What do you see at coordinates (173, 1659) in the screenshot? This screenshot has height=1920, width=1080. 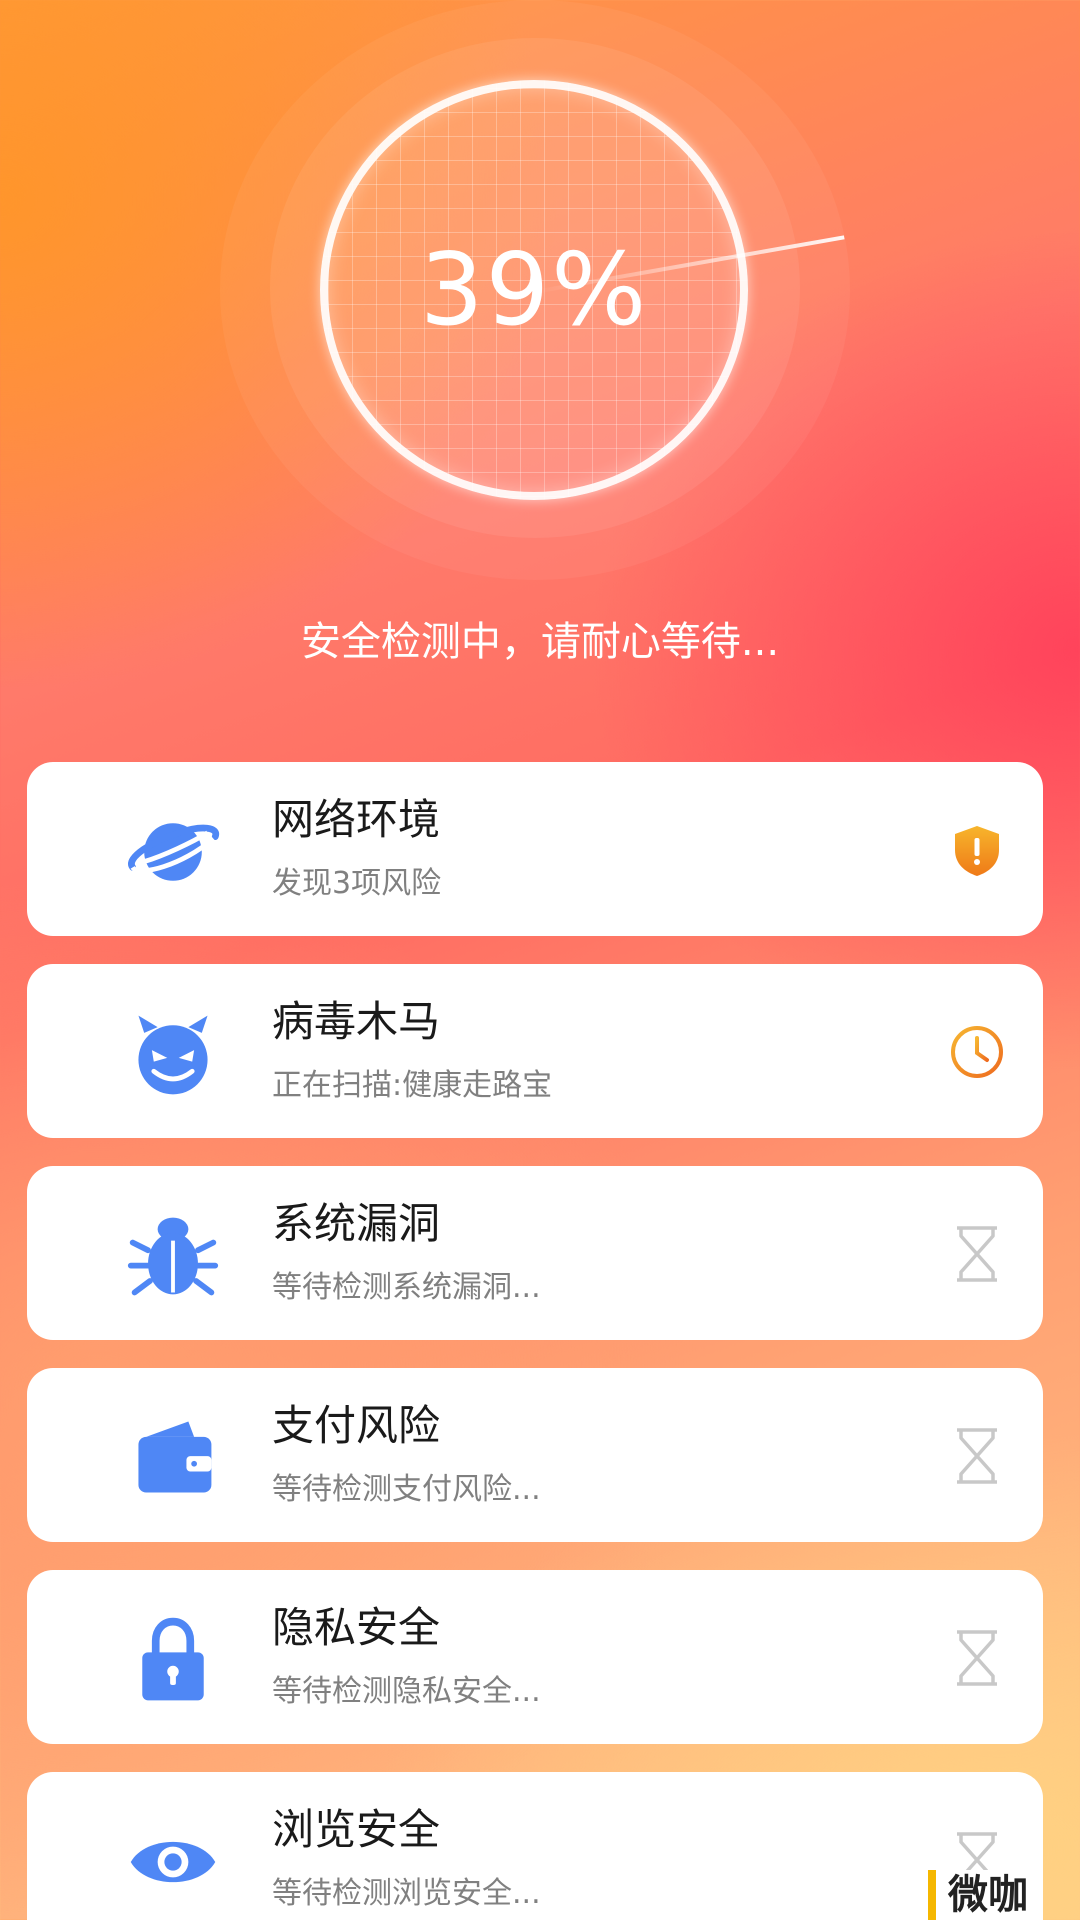 I see `lock-icon` at bounding box center [173, 1659].